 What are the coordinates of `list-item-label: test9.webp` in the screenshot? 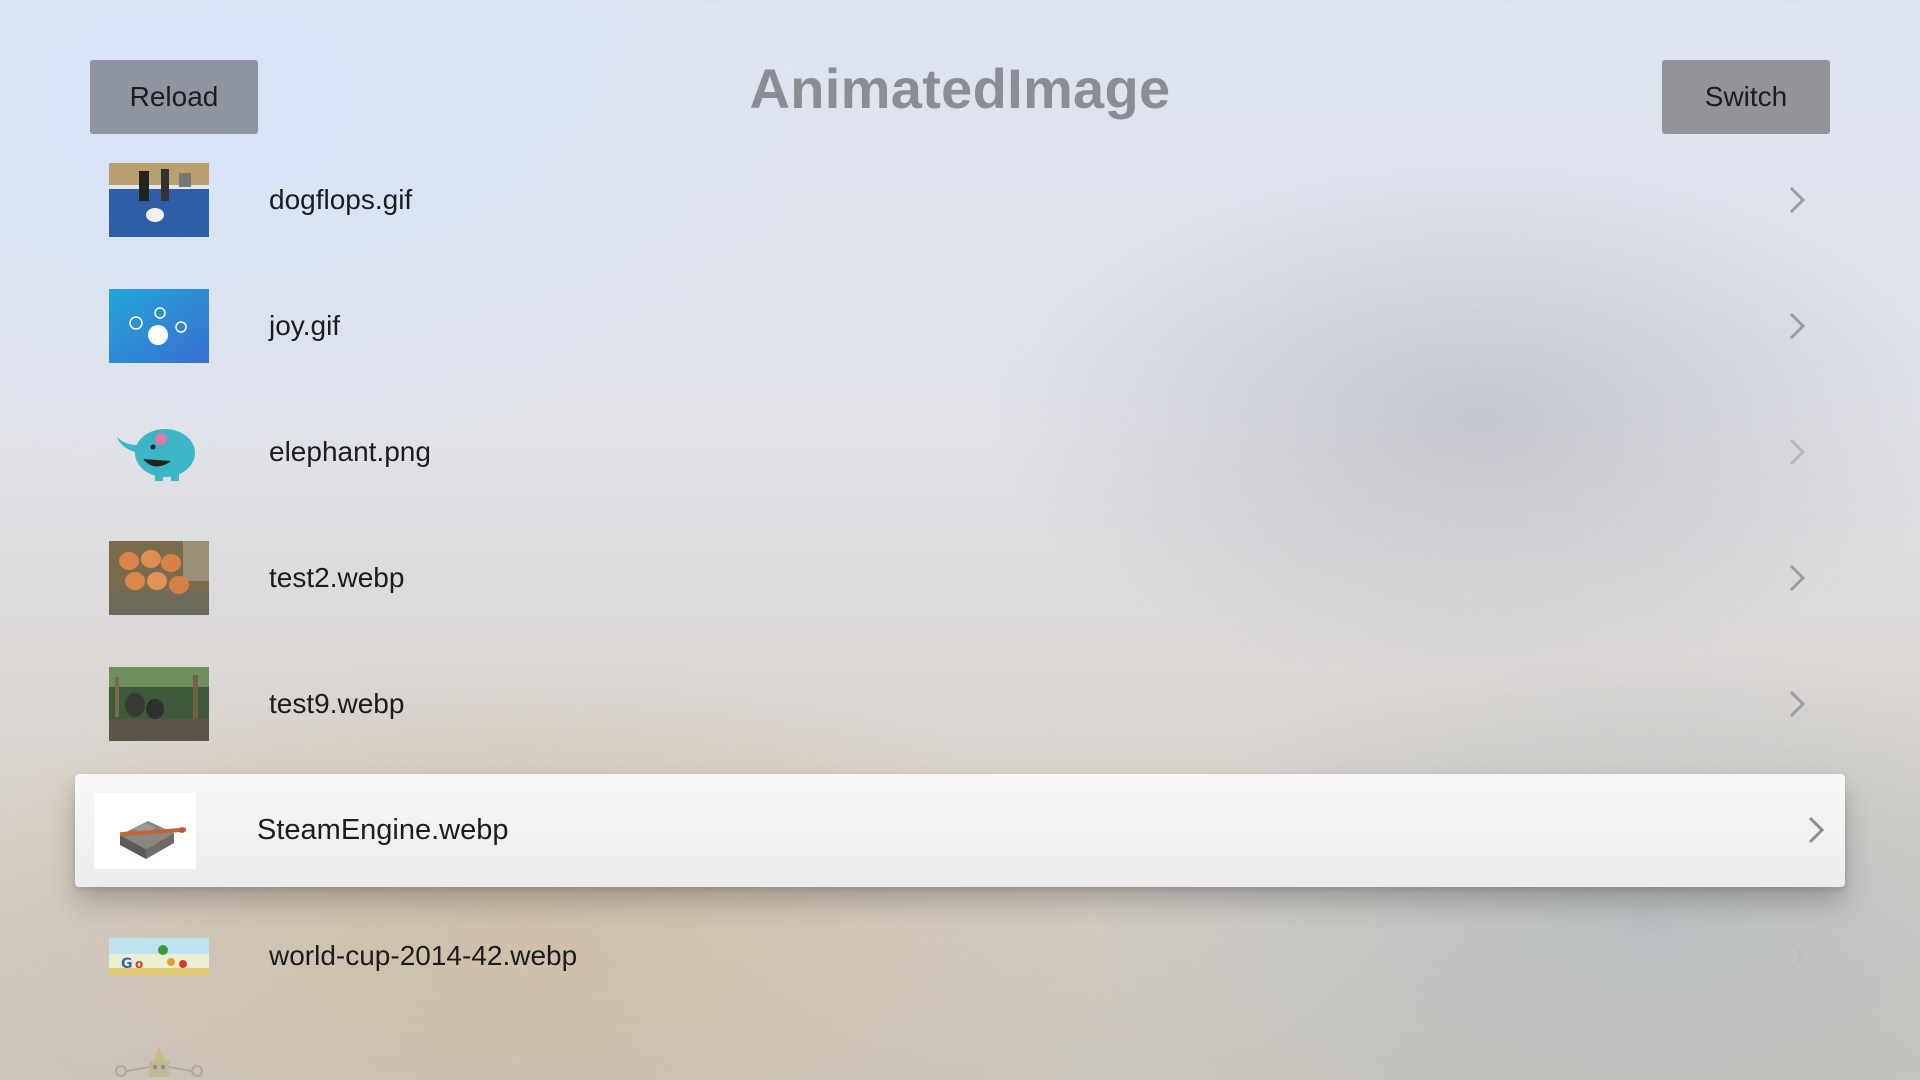 It's located at (337, 703).